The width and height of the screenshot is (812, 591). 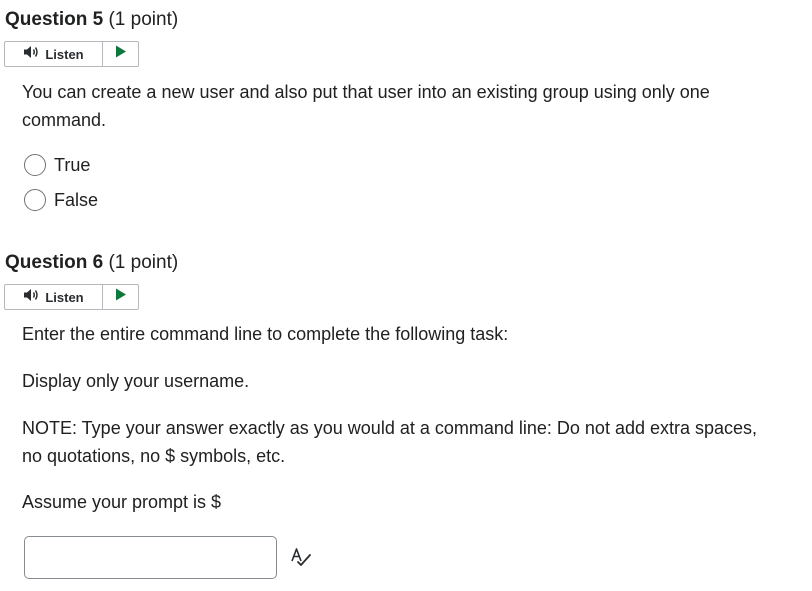 I want to click on option-true: True, so click(x=57, y=165).